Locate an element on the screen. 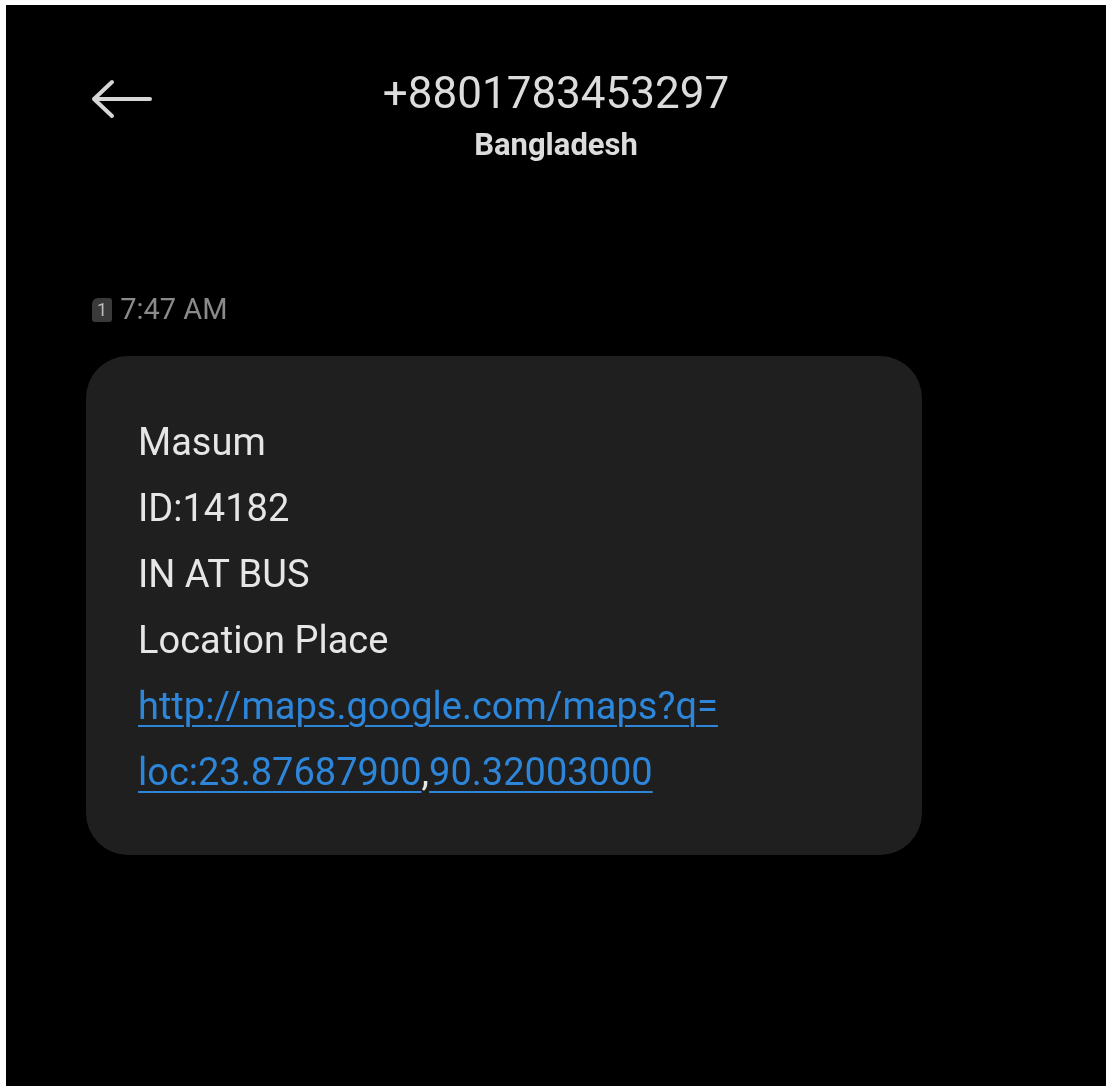 Image resolution: width=1111 pixels, height=1086 pixels. message-link: 90.32003000 is located at coordinates (541, 771).